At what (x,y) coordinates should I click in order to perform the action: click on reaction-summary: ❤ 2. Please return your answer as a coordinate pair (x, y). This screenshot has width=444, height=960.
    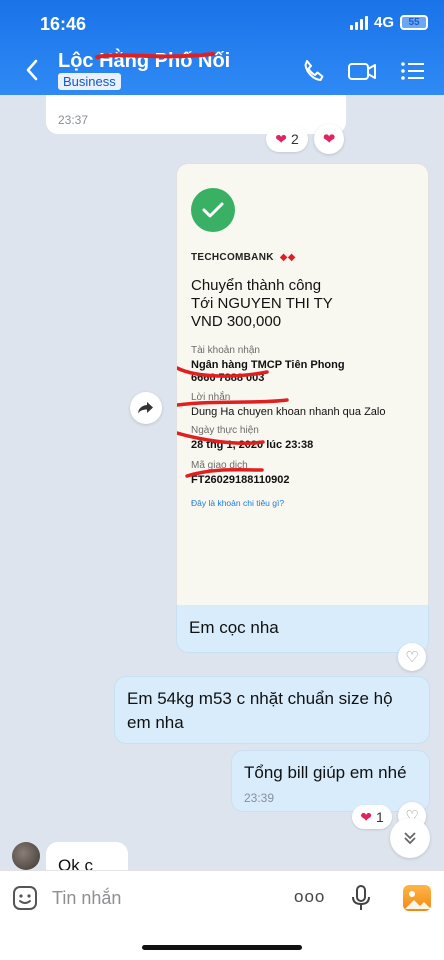
    Looking at the image, I should click on (287, 139).